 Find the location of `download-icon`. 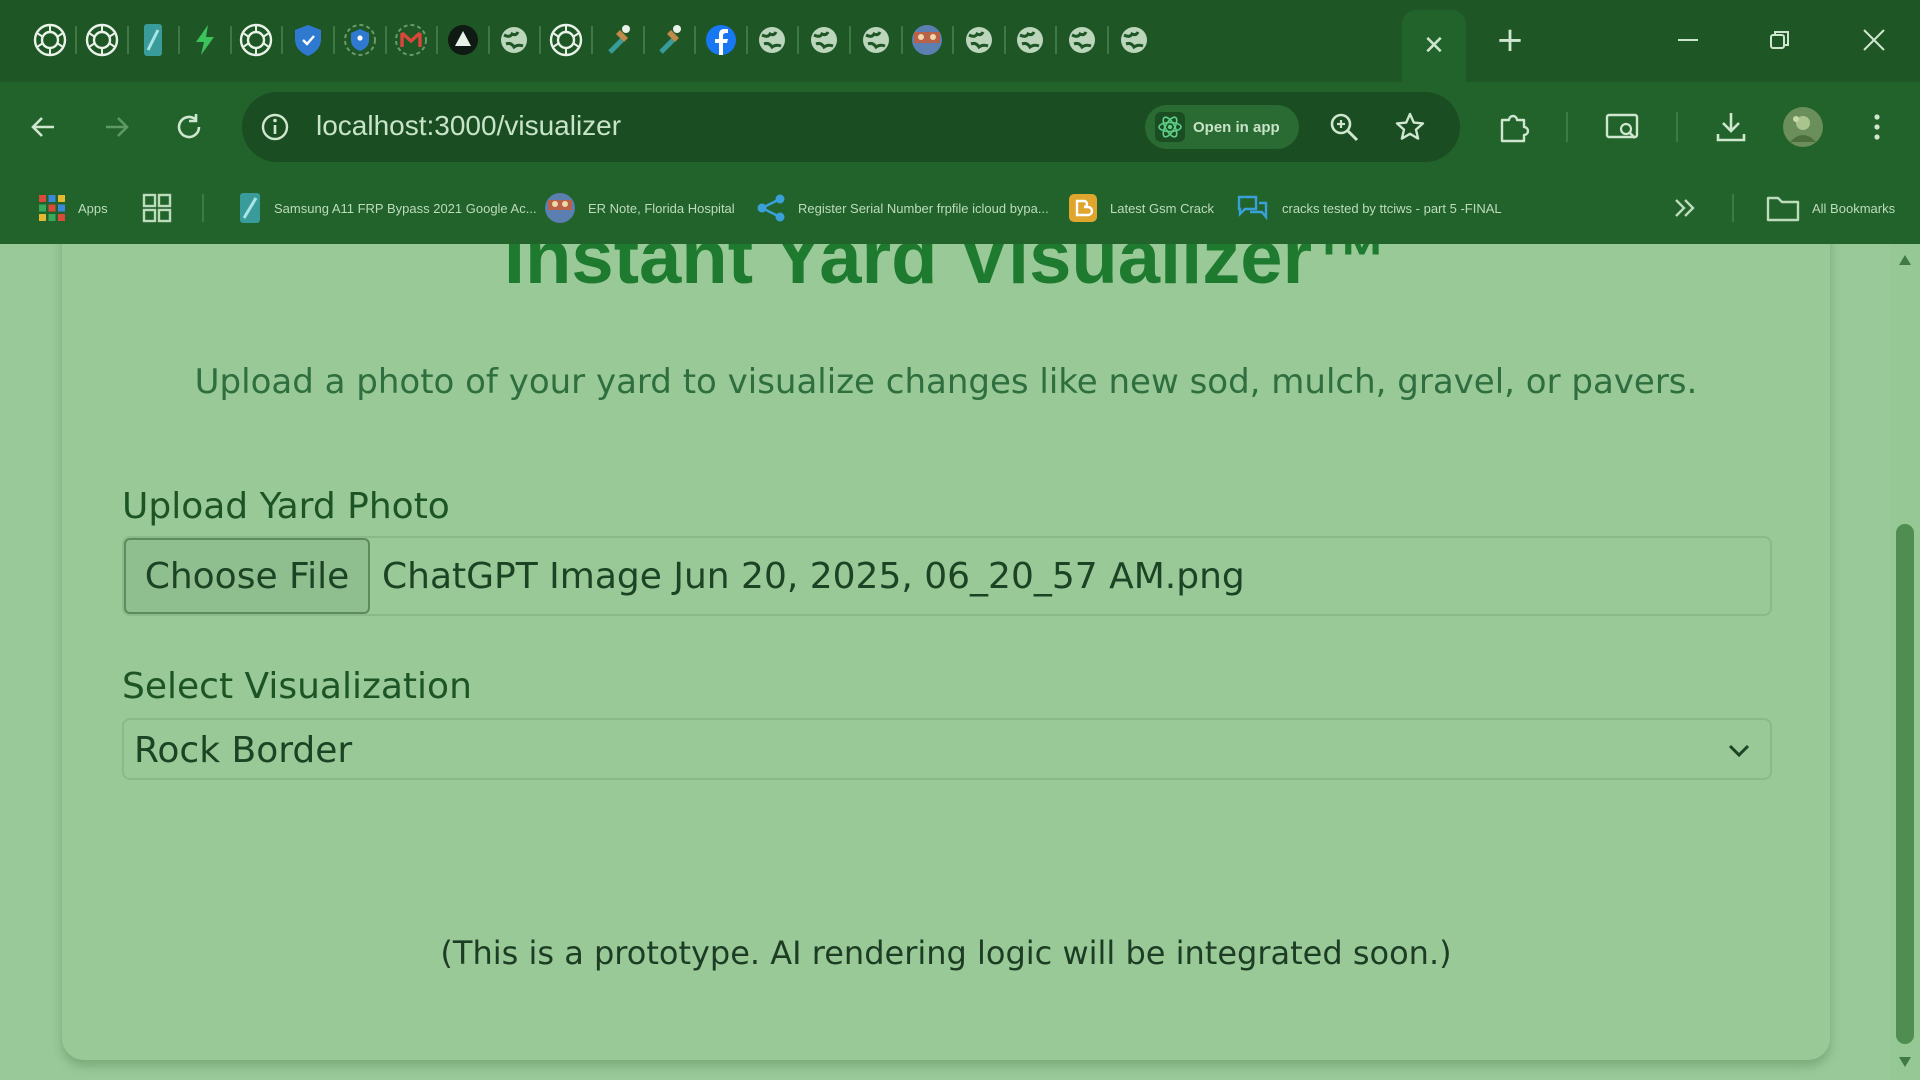

download-icon is located at coordinates (1731, 127).